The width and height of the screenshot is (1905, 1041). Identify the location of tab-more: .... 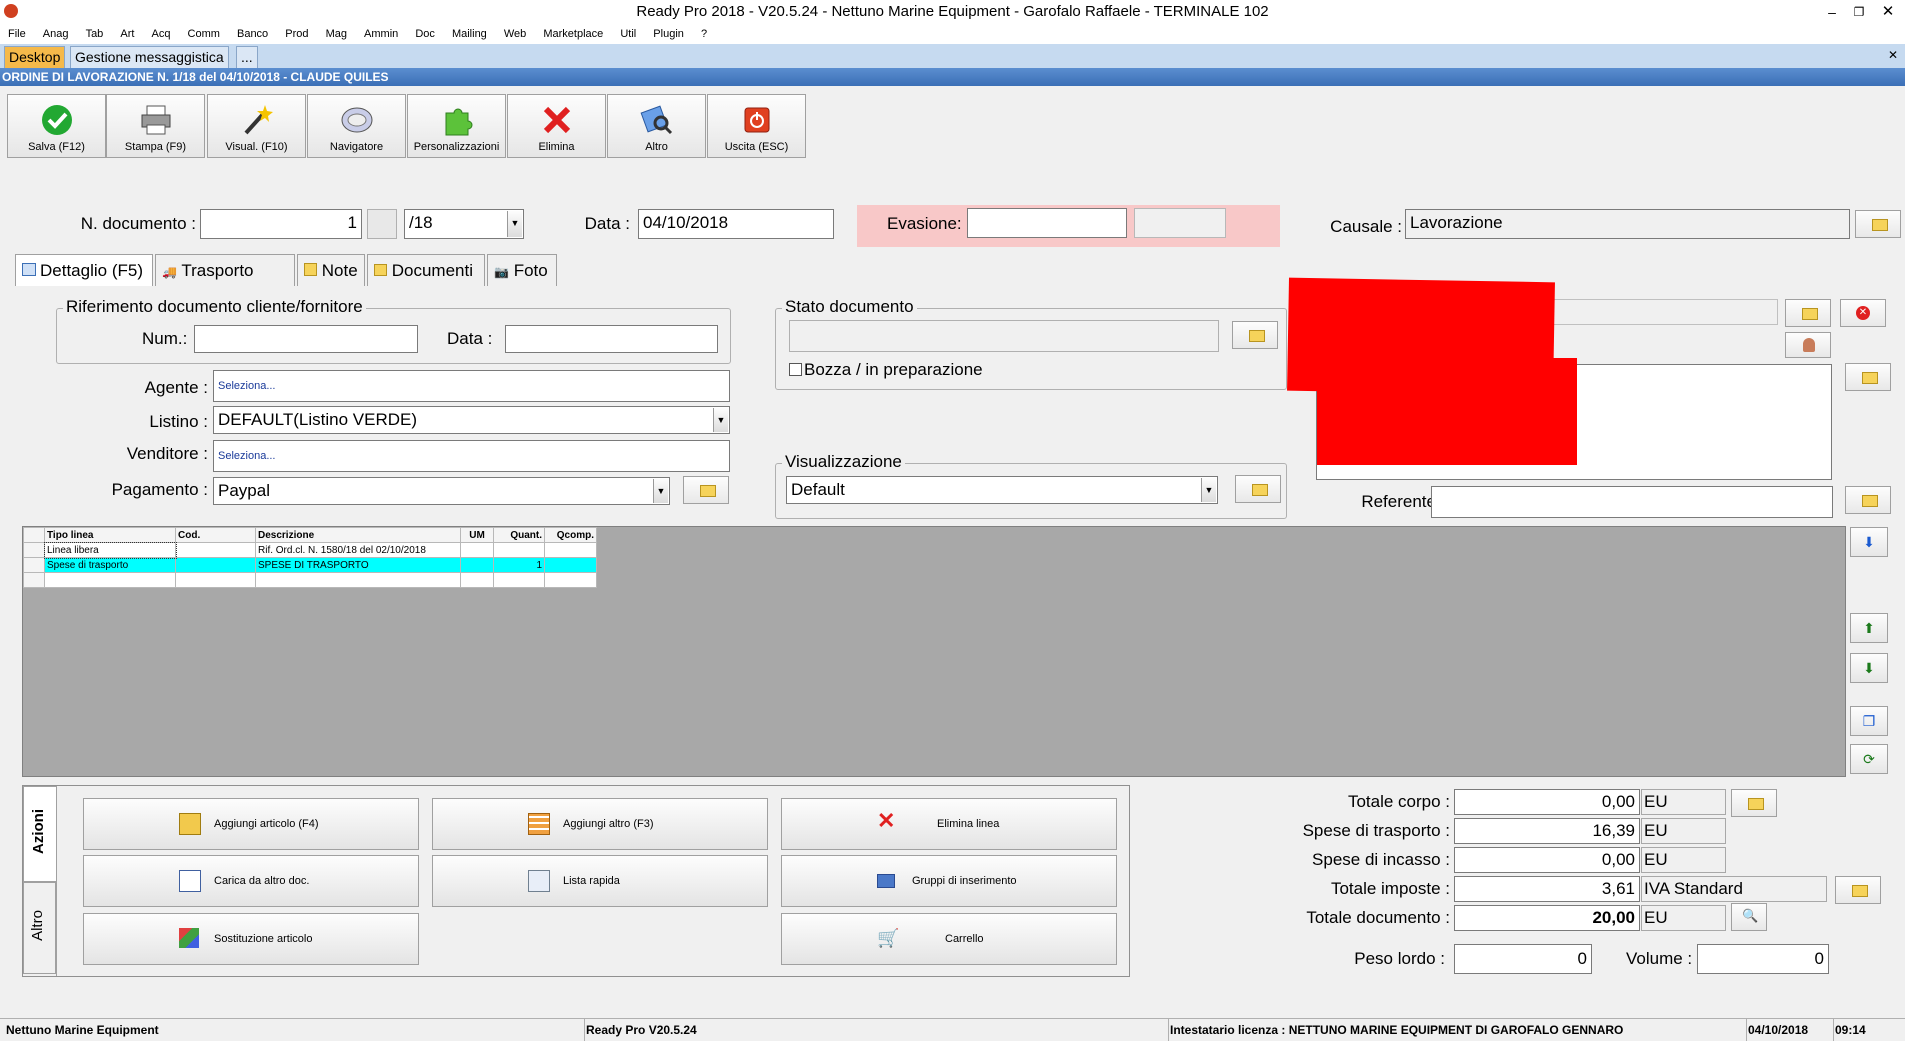
(247, 57).